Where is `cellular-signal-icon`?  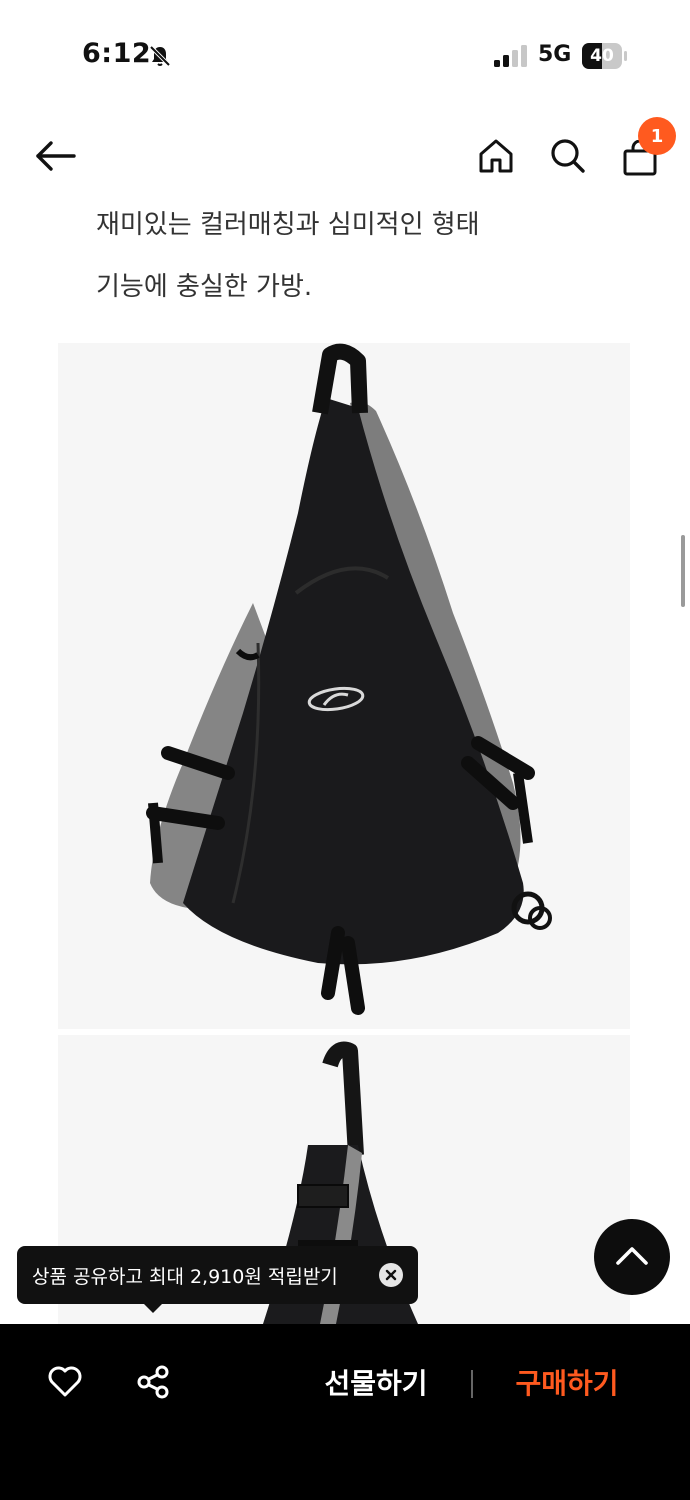 cellular-signal-icon is located at coordinates (511, 56).